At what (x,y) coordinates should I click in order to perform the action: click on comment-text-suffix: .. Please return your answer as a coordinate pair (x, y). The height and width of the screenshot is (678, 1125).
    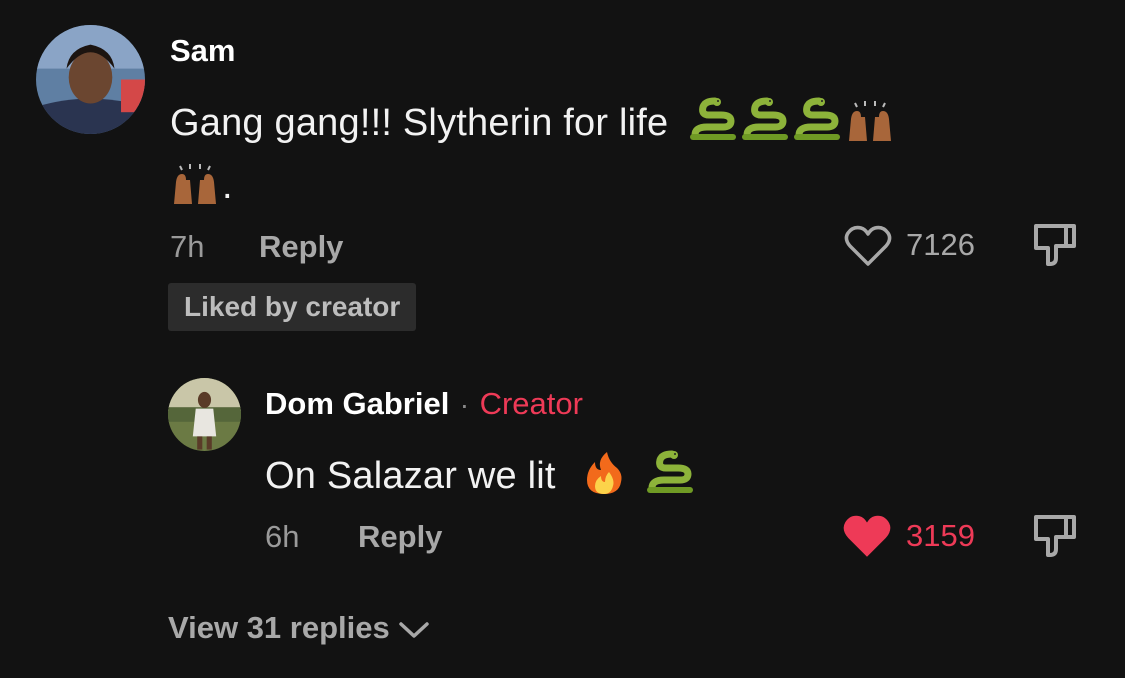
    Looking at the image, I should click on (227, 186).